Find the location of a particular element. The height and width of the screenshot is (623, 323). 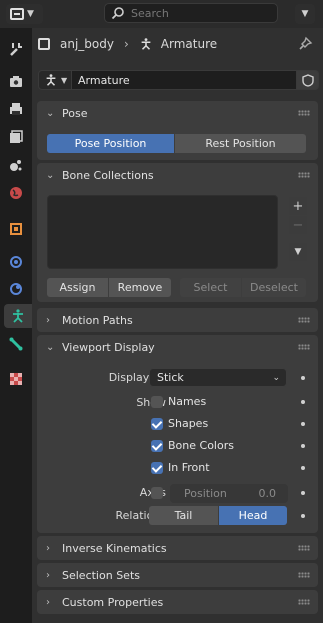

chevron-down-icon: ⌄ is located at coordinates (50, 175).